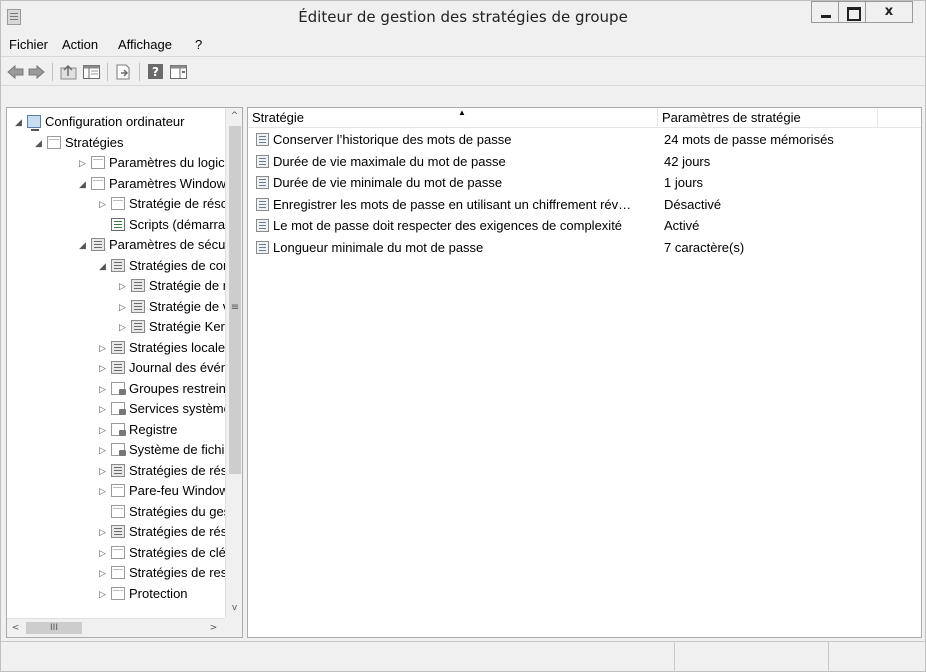 This screenshot has width=926, height=672. What do you see at coordinates (170, 266) in the screenshot?
I see `tree-item: ◢Stratégies de comptes` at bounding box center [170, 266].